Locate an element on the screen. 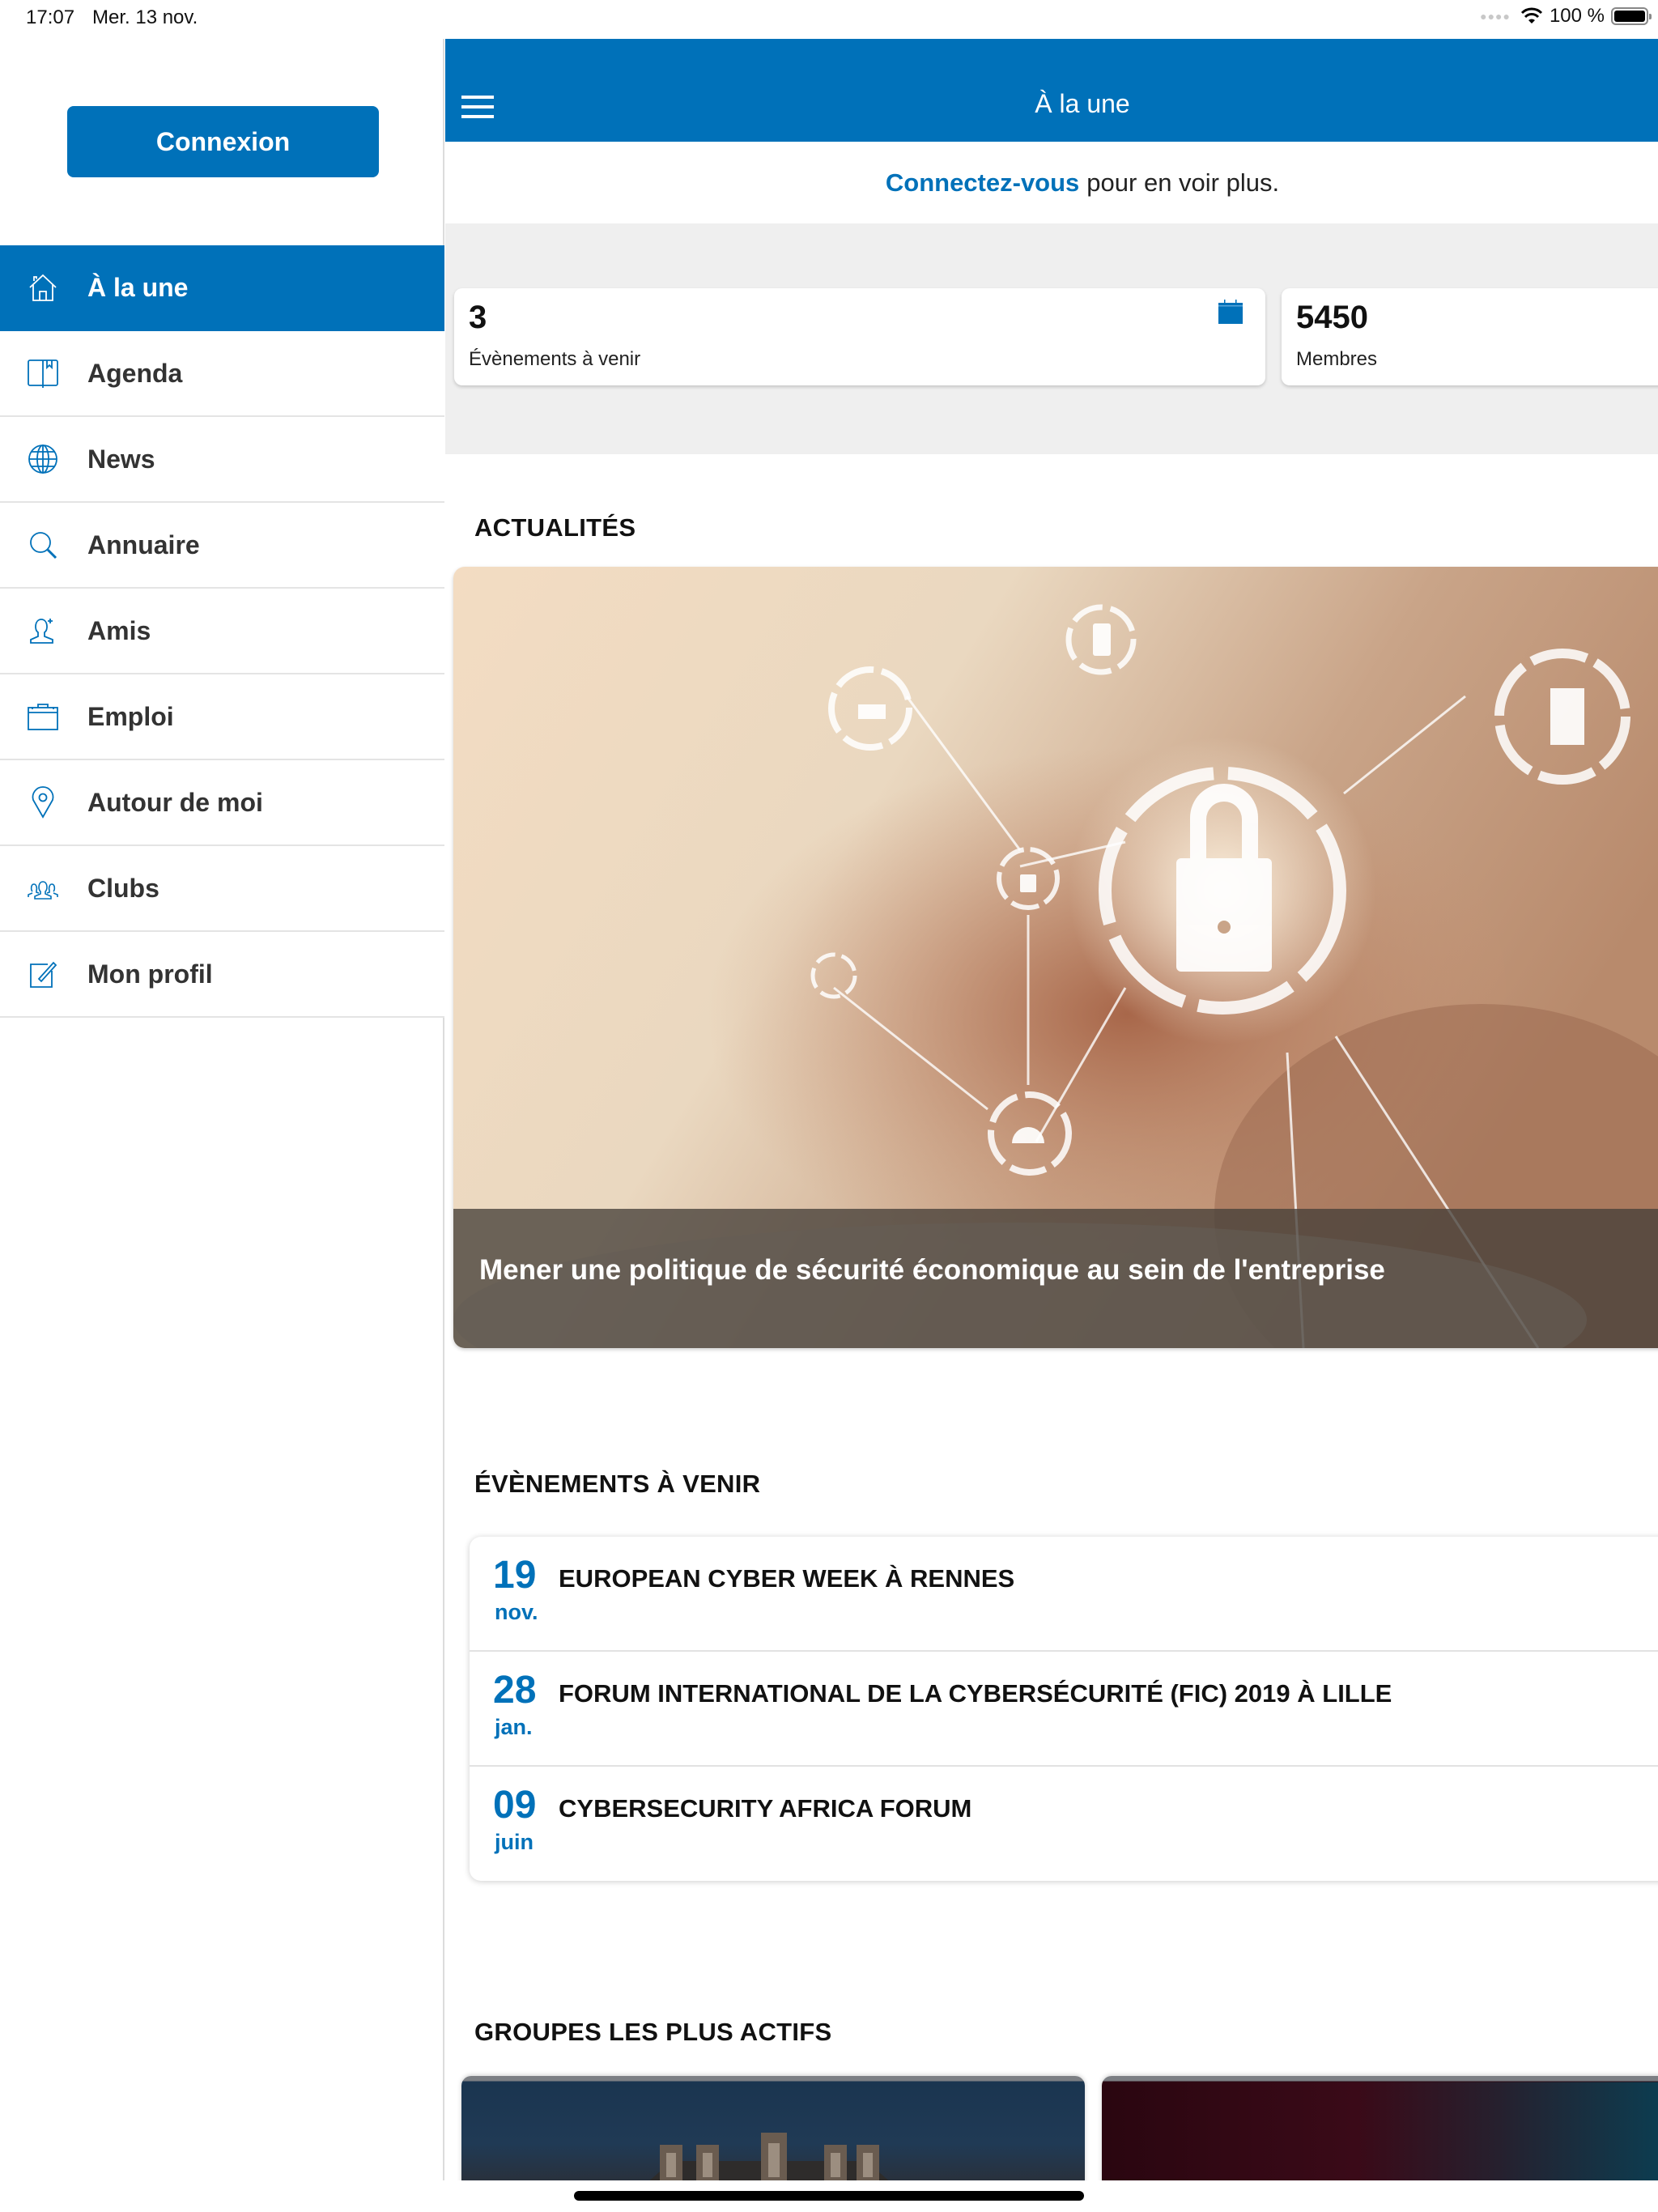 The height and width of the screenshot is (2212, 1658). event-title: CYBERSECURITY AFRICA FORUM is located at coordinates (765, 1809).